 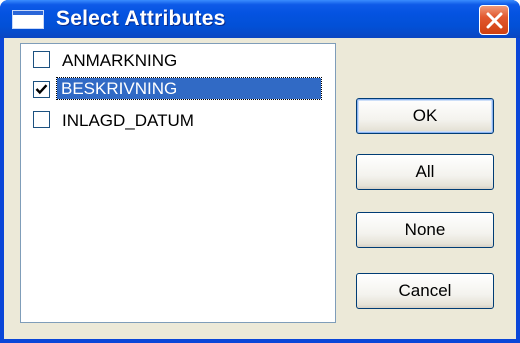 I want to click on checkbox-inlagd-datum, so click(x=41, y=119).